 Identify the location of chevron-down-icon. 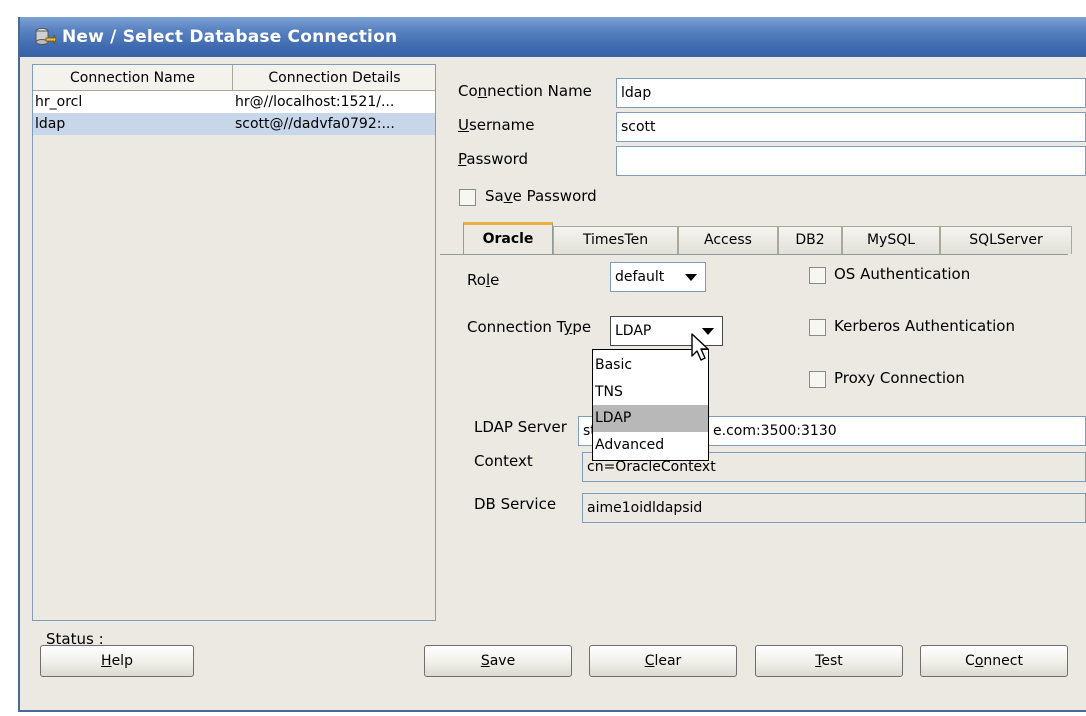
(691, 277).